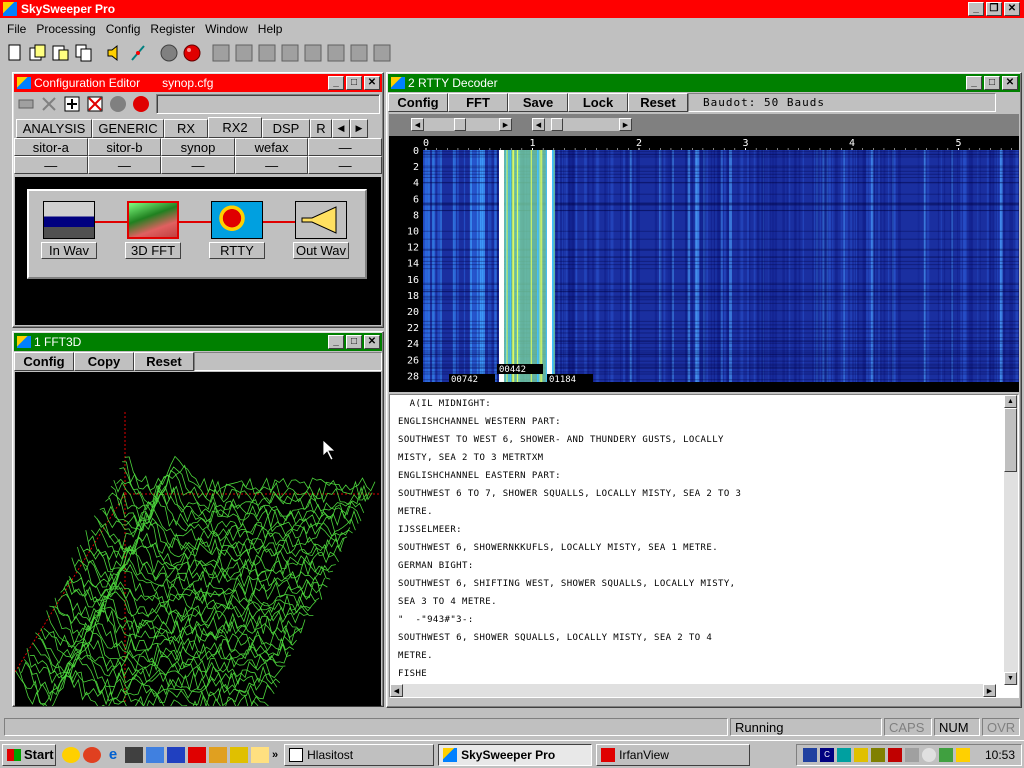 This screenshot has width=1024, height=768. I want to click on tab-dsp: DSP, so click(286, 128).